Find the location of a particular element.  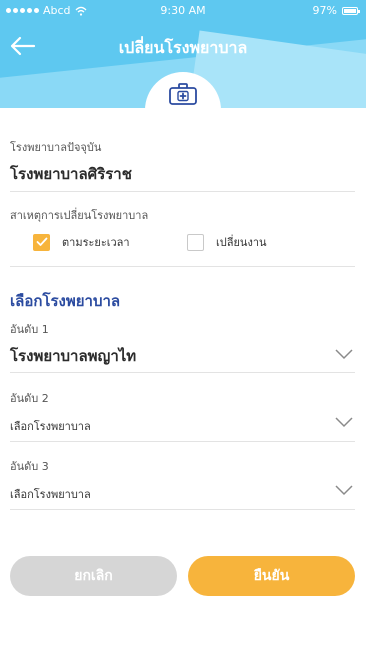

reason-options: ตามระยะเวลา เปลี่ยนงาน is located at coordinates (182, 243).